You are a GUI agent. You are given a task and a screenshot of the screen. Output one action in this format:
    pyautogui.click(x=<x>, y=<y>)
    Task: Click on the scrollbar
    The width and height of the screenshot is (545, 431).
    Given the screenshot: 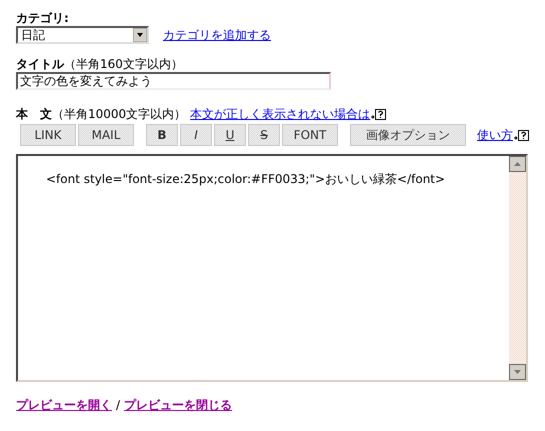 What is the action you would take?
    pyautogui.click(x=517, y=268)
    